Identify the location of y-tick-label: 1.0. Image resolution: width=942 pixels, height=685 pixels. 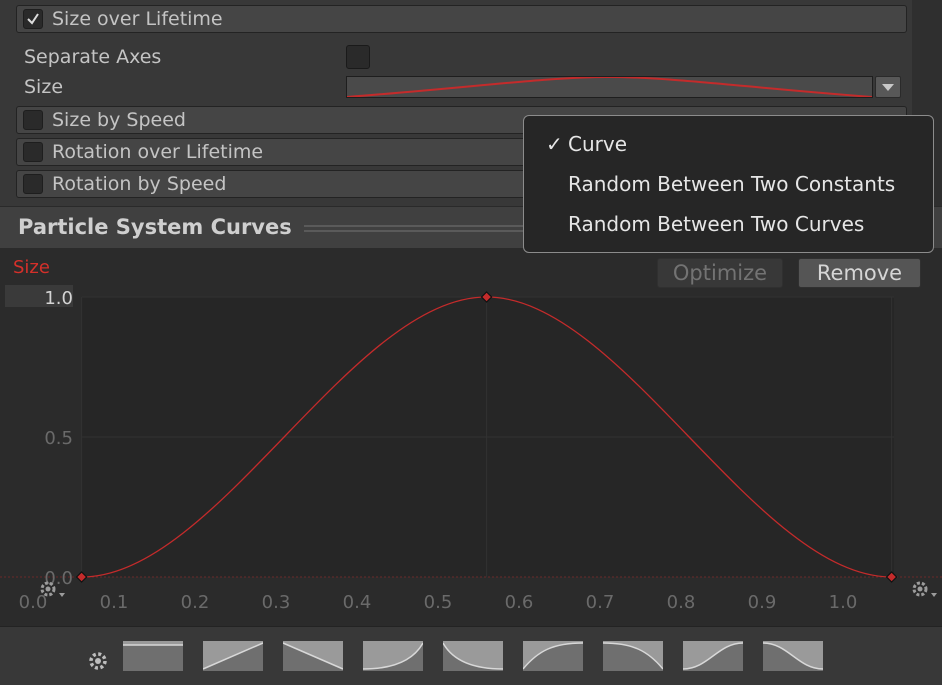
(58, 298).